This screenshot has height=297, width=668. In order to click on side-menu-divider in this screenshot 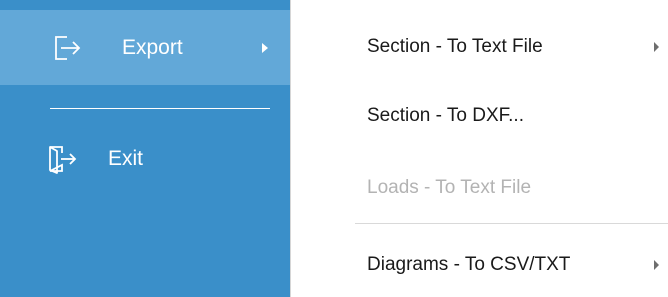, I will do `click(160, 108)`.